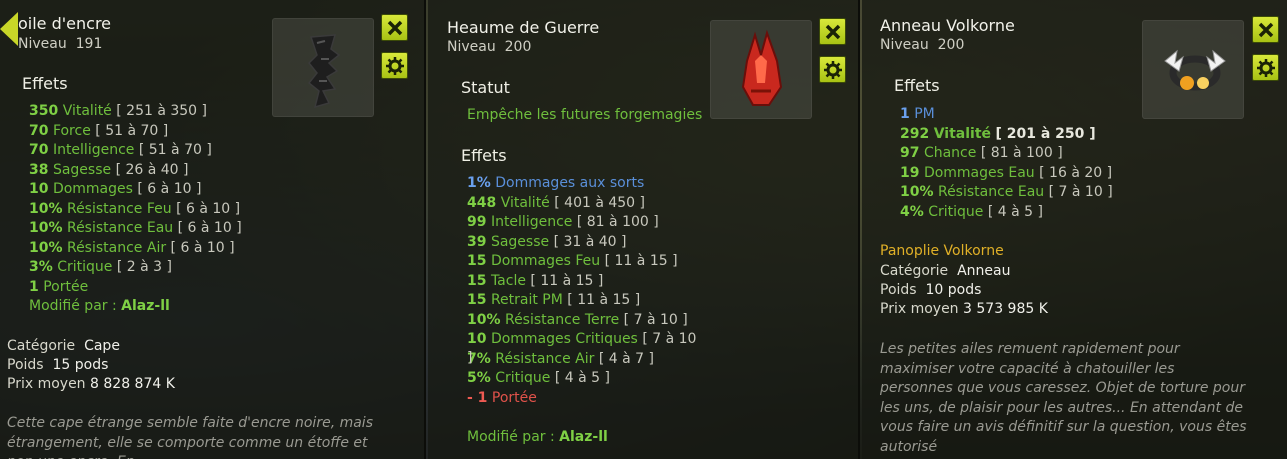 This screenshot has height=459, width=1287. What do you see at coordinates (931, 290) in the screenshot?
I see `weight-row: Poids 10 pods` at bounding box center [931, 290].